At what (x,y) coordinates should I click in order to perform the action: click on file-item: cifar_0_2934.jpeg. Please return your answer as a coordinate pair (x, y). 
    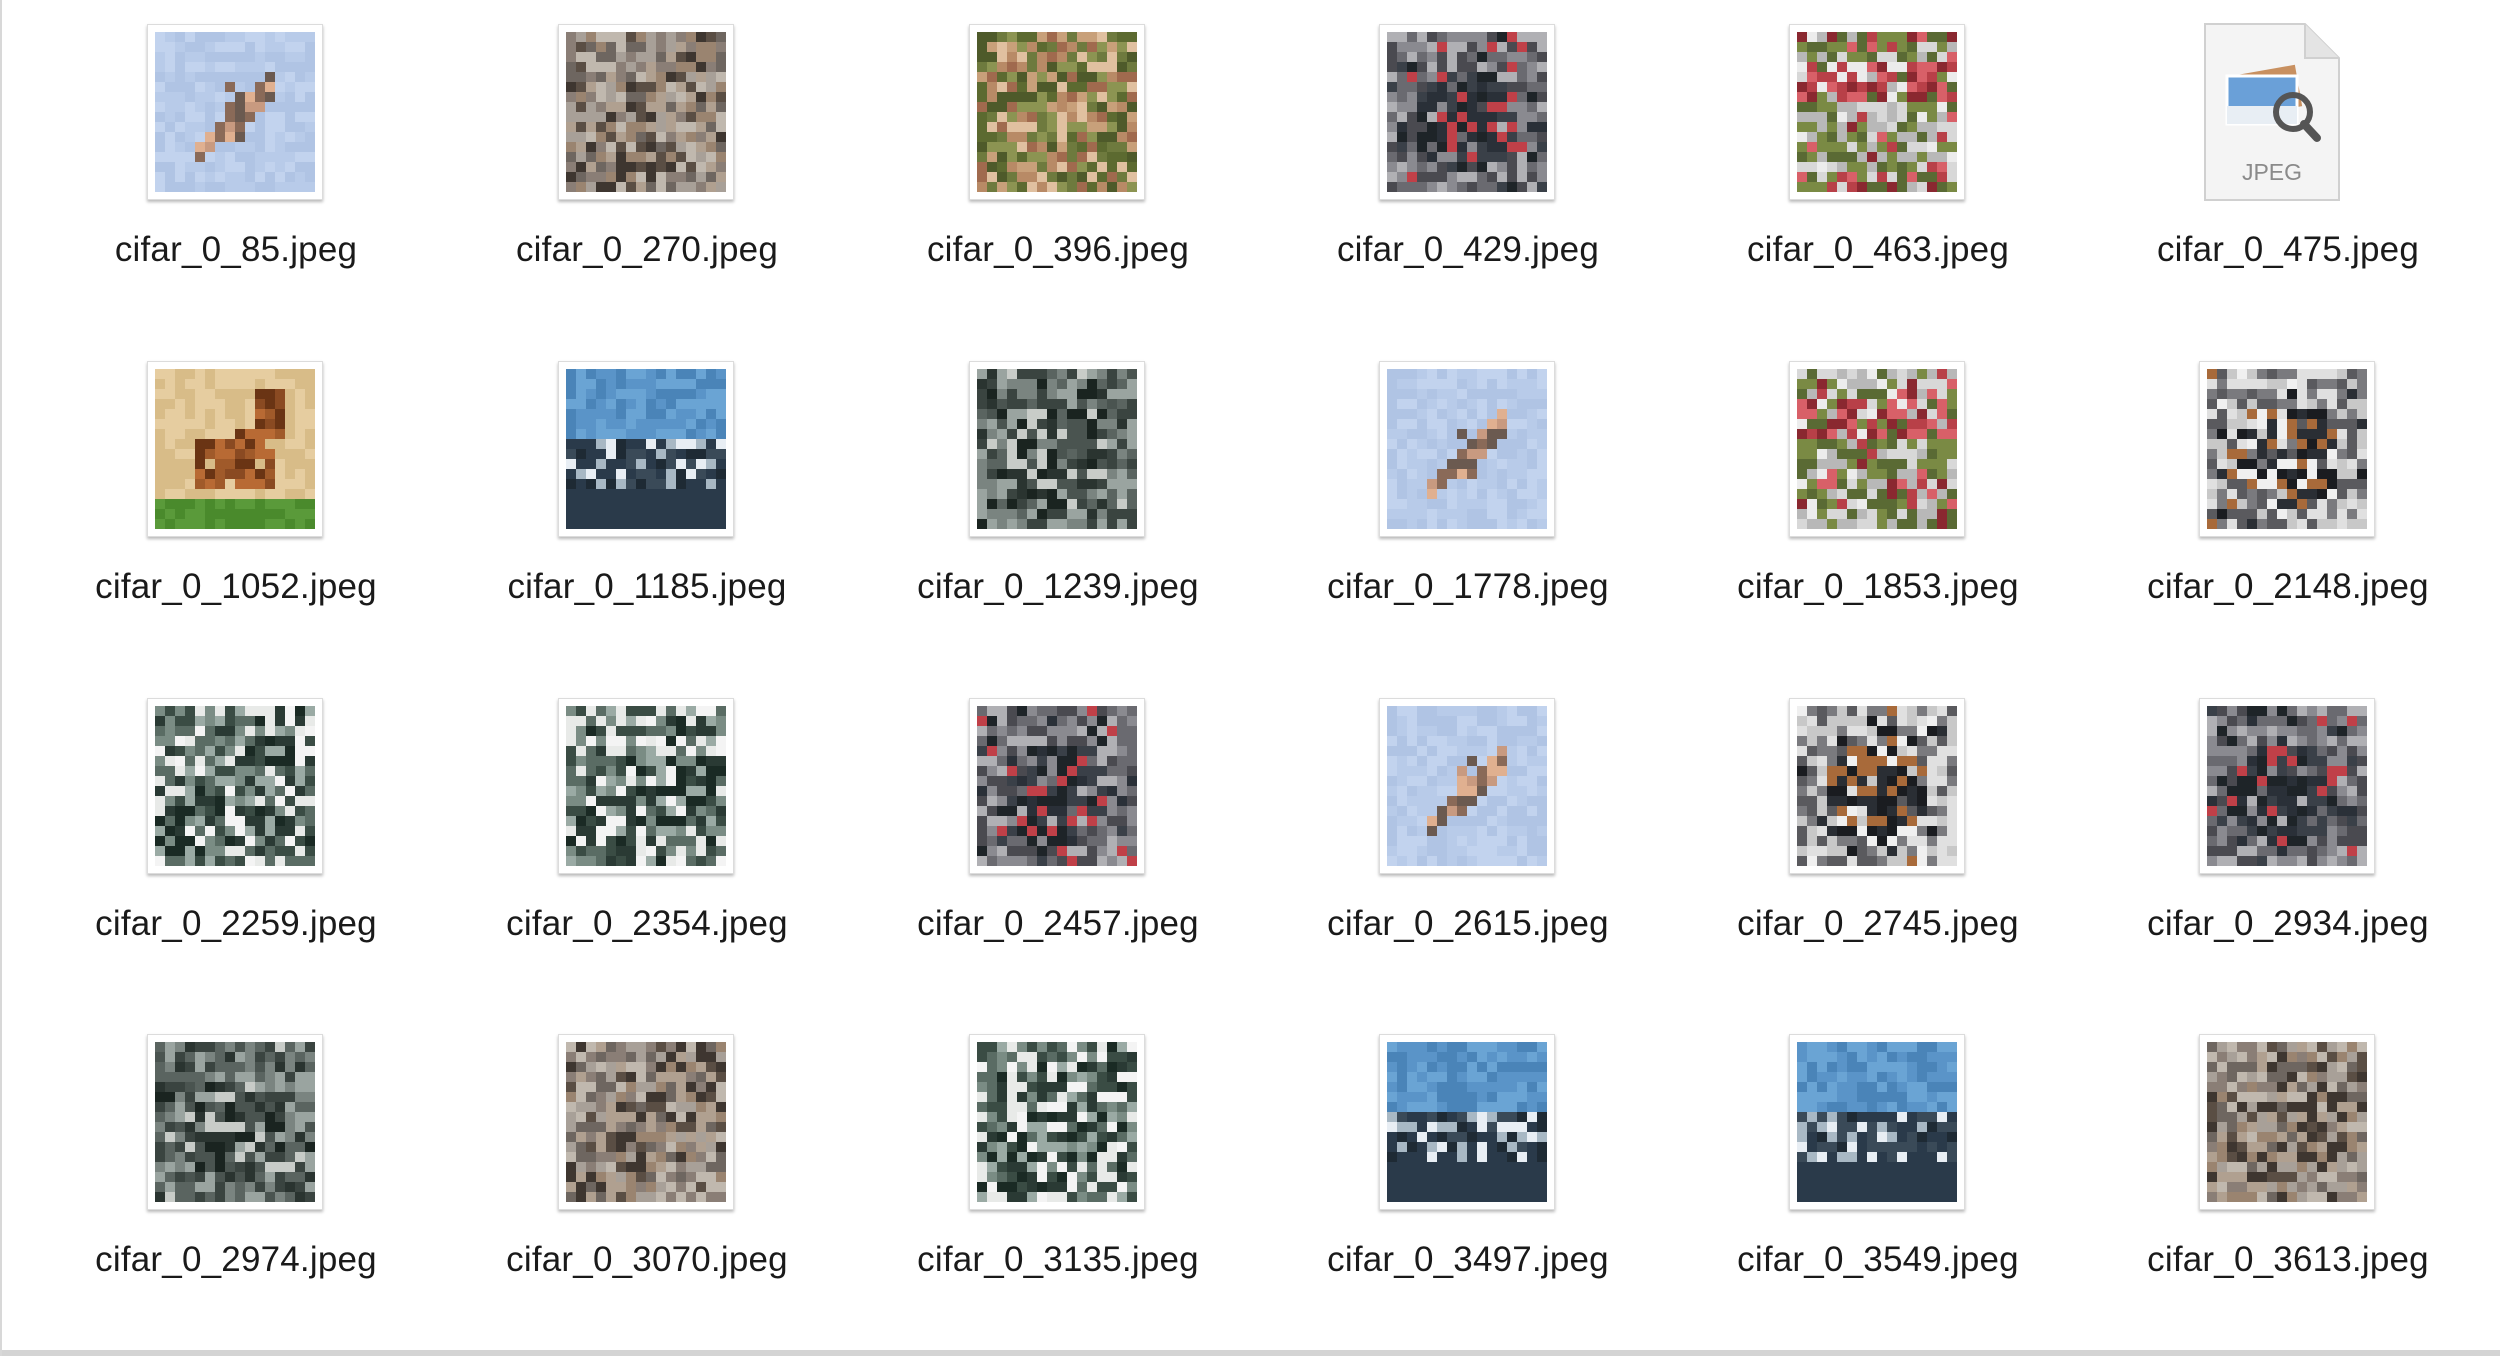
    Looking at the image, I should click on (2279, 834).